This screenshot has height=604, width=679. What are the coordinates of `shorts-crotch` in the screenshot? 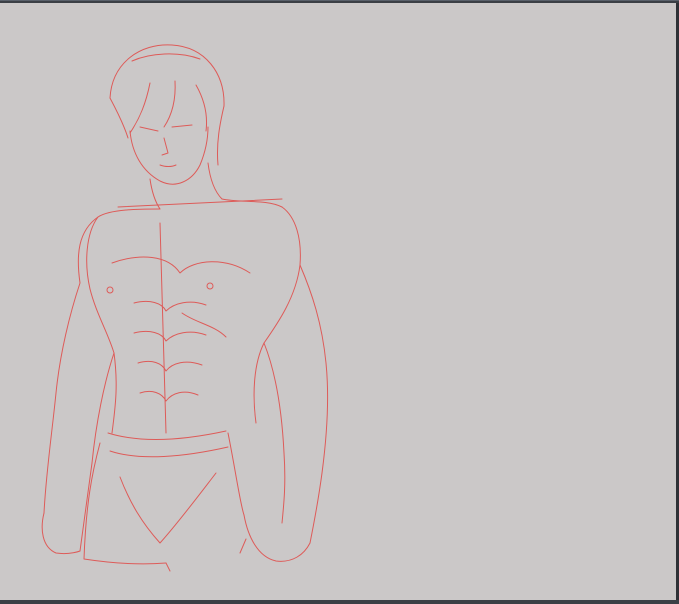 It's located at (168, 508).